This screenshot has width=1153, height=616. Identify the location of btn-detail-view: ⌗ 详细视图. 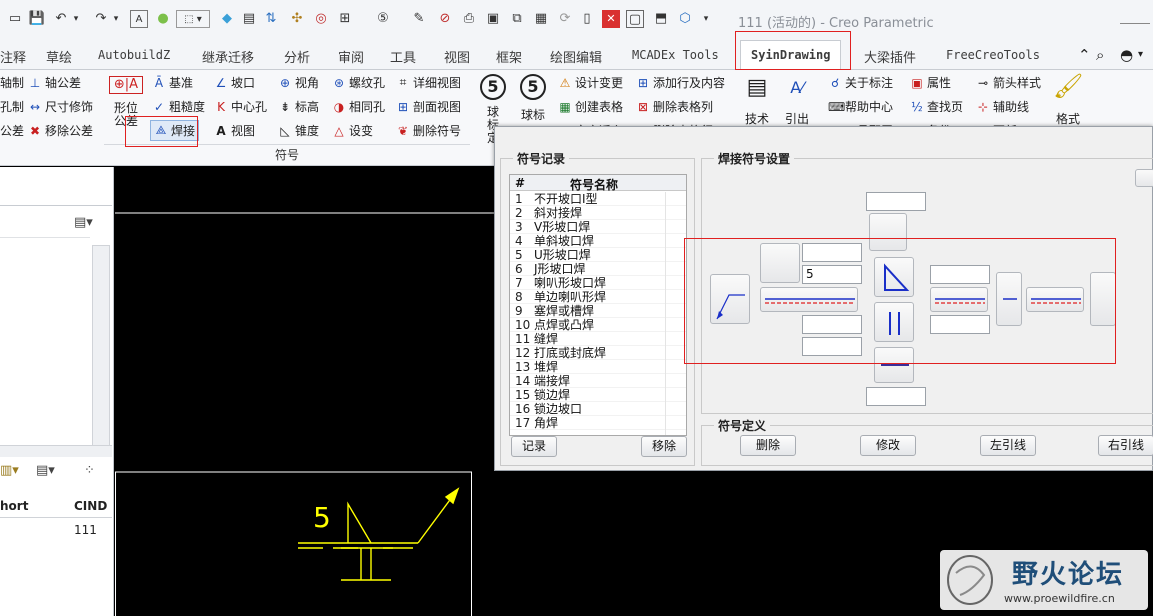
(428, 82).